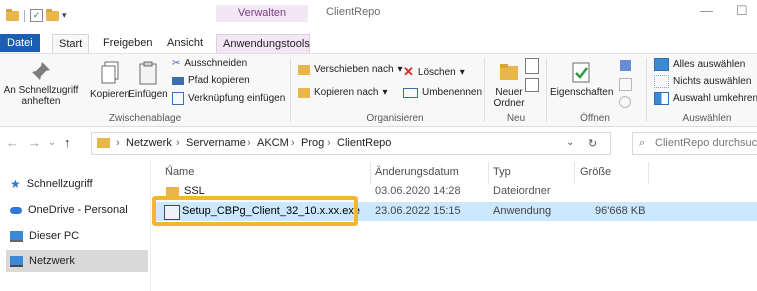 This screenshot has height=291, width=757. What do you see at coordinates (149, 143) in the screenshot?
I see `breadcrumb-netzwerk: Netzwerk` at bounding box center [149, 143].